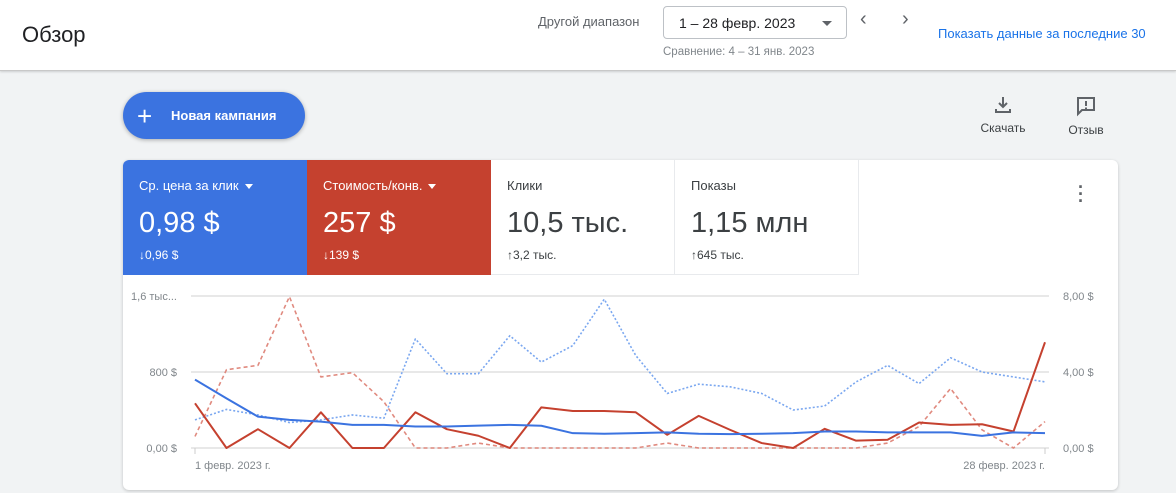  I want to click on right-axis-tick: 0,00 $, so click(1078, 449).